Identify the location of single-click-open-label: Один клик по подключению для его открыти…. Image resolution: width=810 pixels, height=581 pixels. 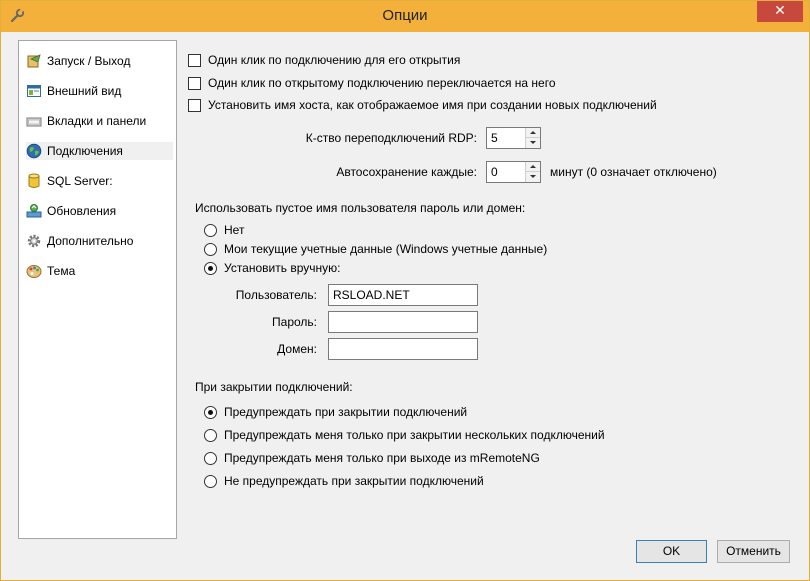
(334, 60).